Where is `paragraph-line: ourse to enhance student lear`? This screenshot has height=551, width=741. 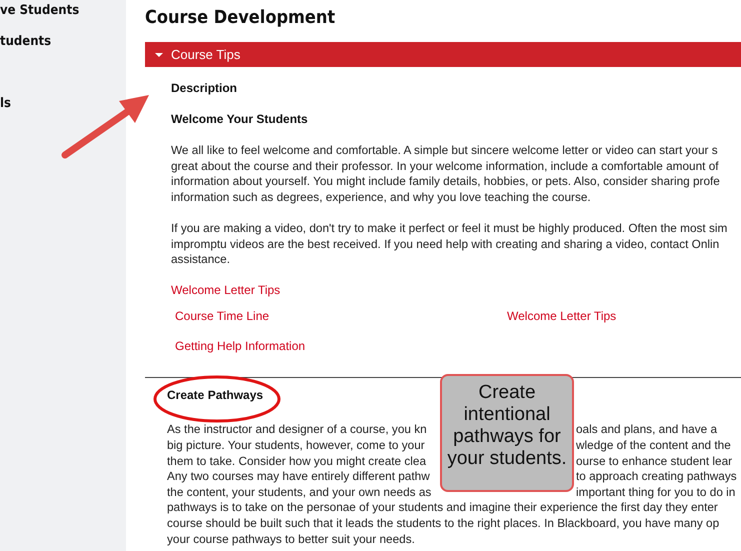 paragraph-line: ourse to enhance student lear is located at coordinates (654, 462).